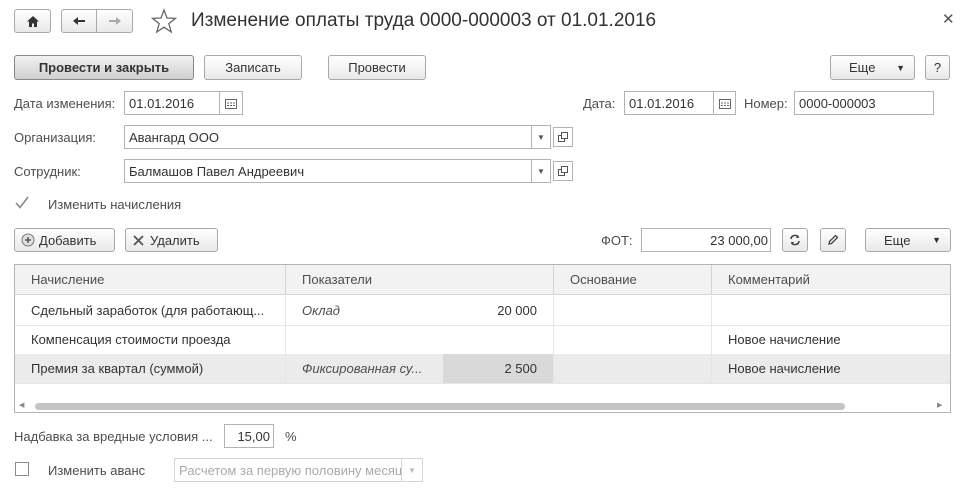 The image size is (966, 492). What do you see at coordinates (21, 405) in the screenshot?
I see `scroll-left-arrow: ◀` at bounding box center [21, 405].